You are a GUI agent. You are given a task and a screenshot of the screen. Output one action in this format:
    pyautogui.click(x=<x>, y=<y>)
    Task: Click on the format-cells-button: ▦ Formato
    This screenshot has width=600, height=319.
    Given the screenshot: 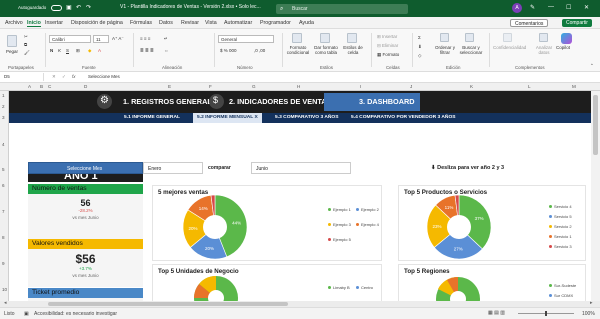 What is the action you would take?
    pyautogui.click(x=388, y=55)
    